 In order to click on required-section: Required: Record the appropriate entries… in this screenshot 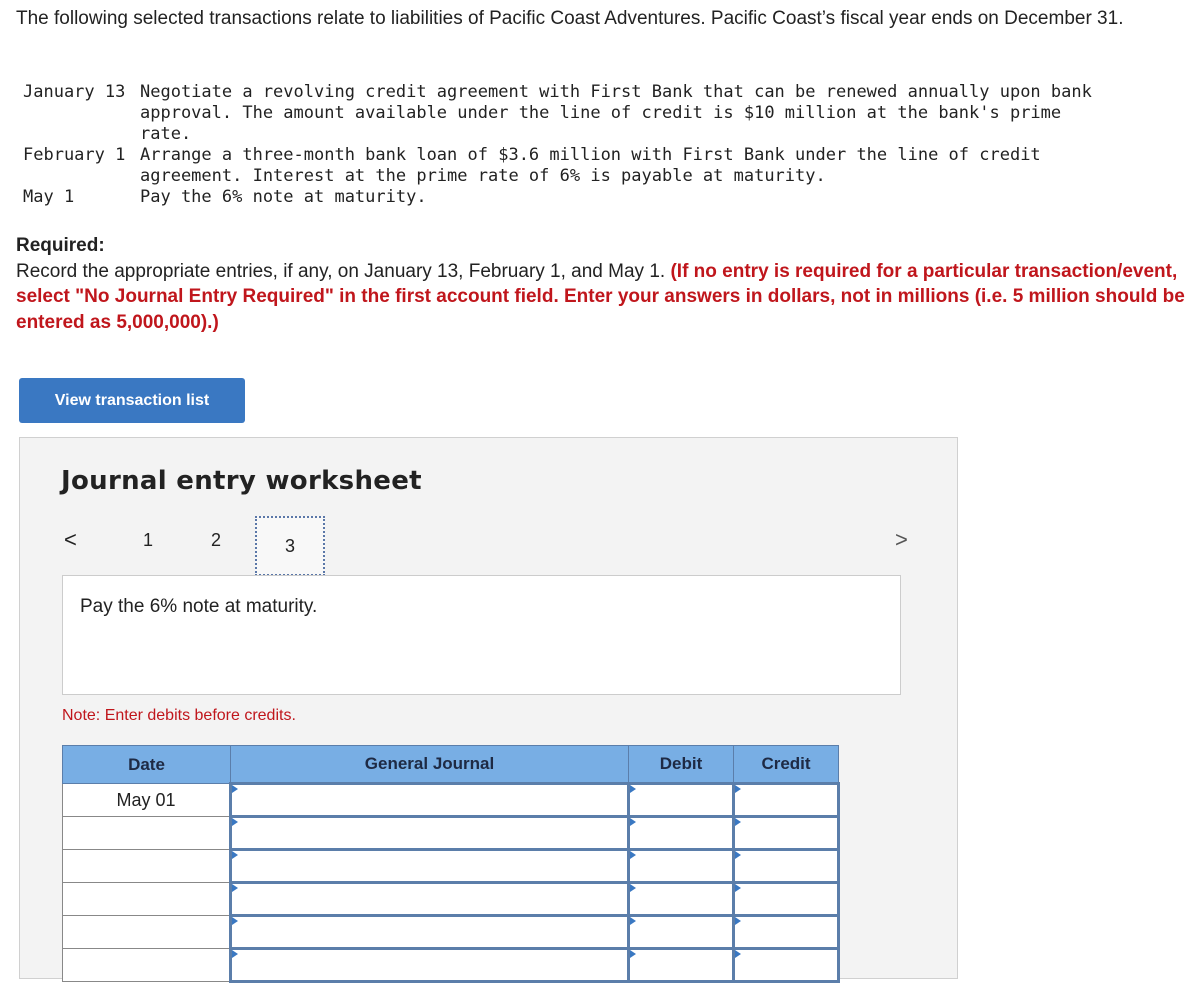, I will do `click(603, 284)`.